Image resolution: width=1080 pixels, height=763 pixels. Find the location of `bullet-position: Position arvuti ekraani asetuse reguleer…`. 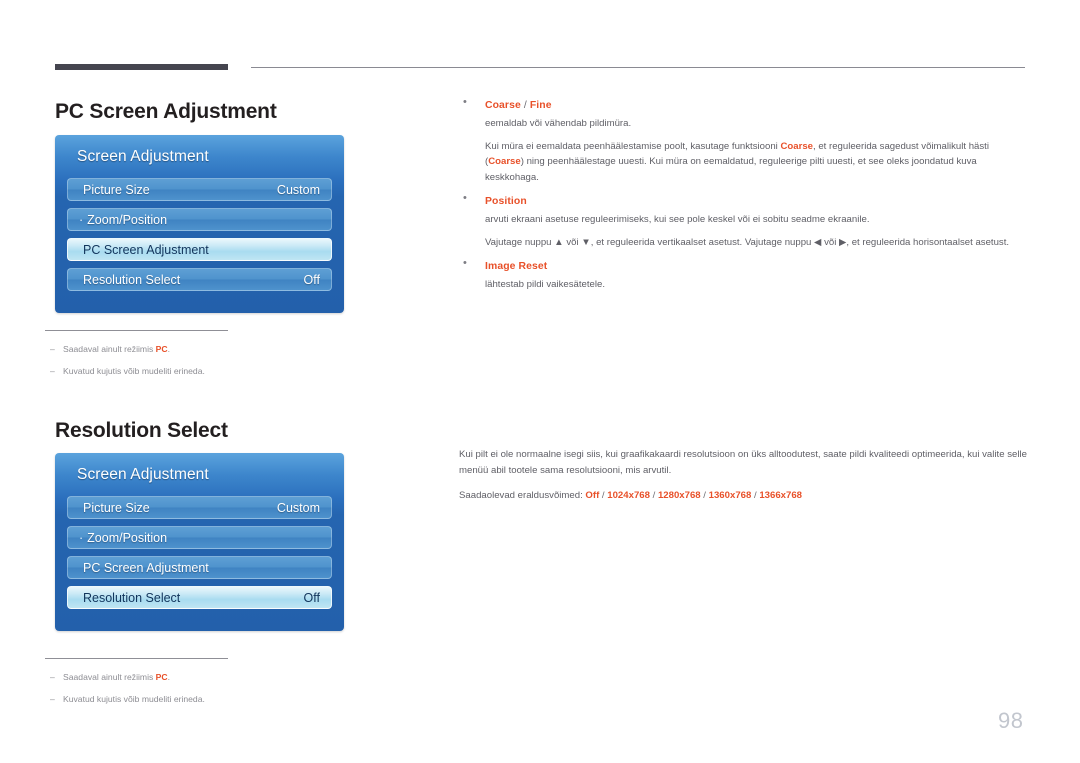

bullet-position: Position arvuti ekraani asetuse reguleer… is located at coordinates (743, 221).